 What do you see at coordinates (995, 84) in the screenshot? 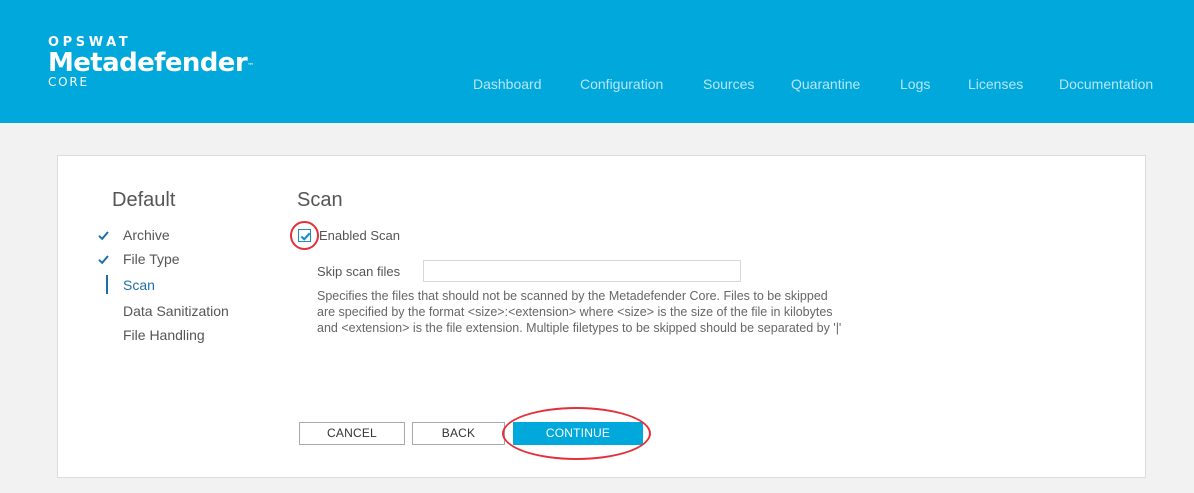
I see `nav-licenses: Licenses` at bounding box center [995, 84].